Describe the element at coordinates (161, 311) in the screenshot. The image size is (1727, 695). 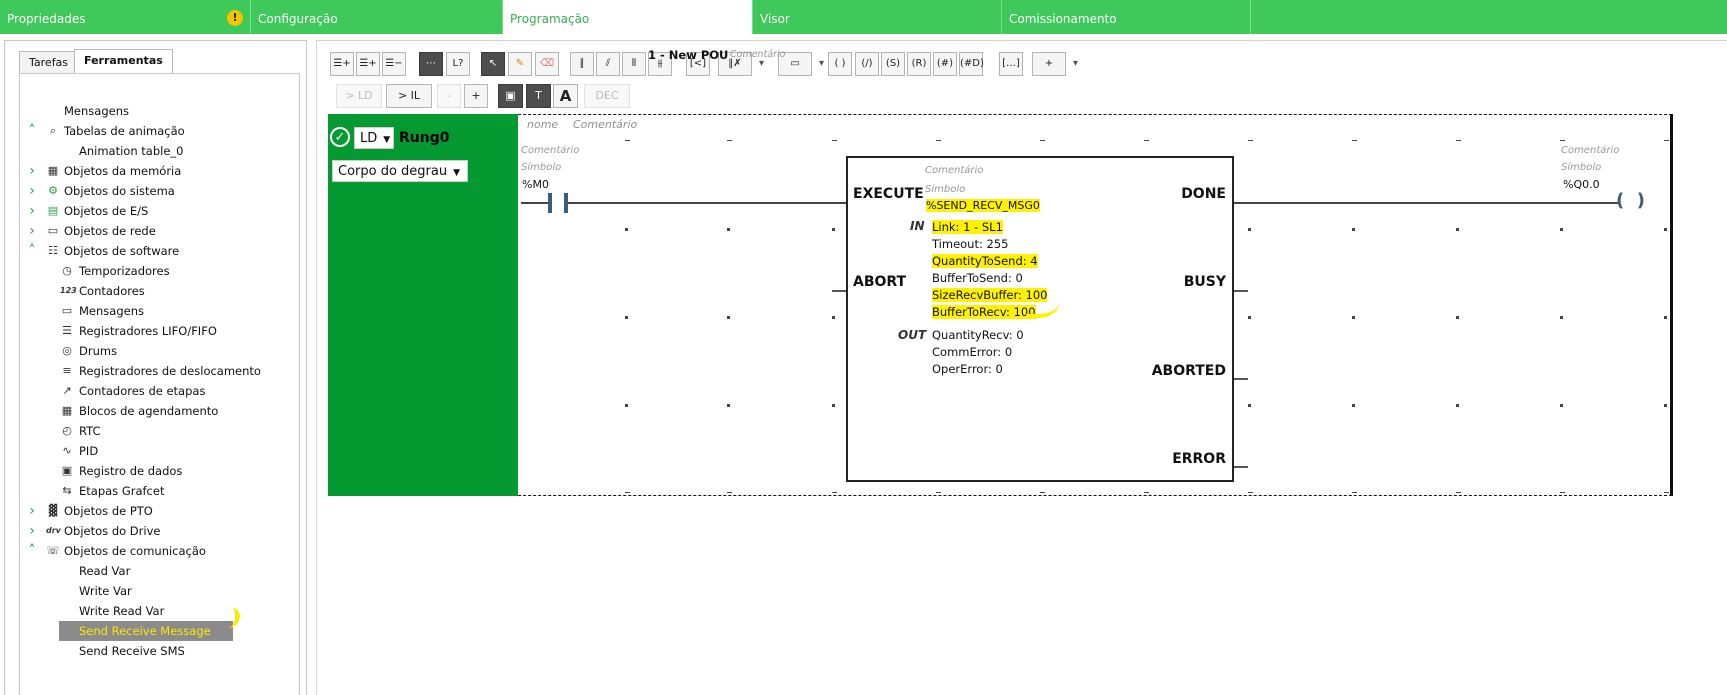
I see `tree-item: ▭ Mensagens` at that location.